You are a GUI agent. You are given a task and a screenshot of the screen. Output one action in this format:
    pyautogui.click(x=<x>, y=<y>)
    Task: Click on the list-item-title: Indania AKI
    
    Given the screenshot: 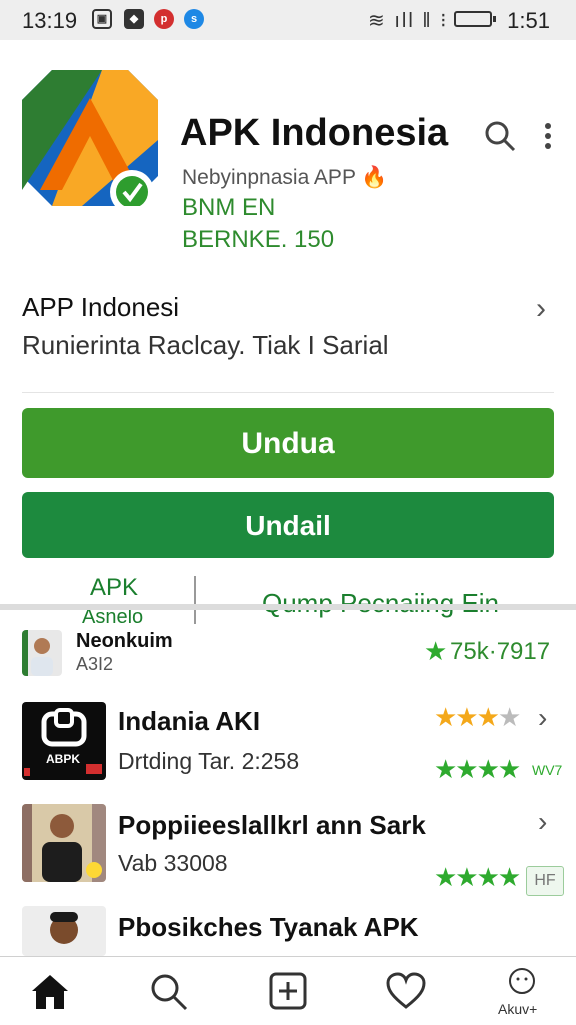 What is the action you would take?
    pyautogui.click(x=189, y=721)
    